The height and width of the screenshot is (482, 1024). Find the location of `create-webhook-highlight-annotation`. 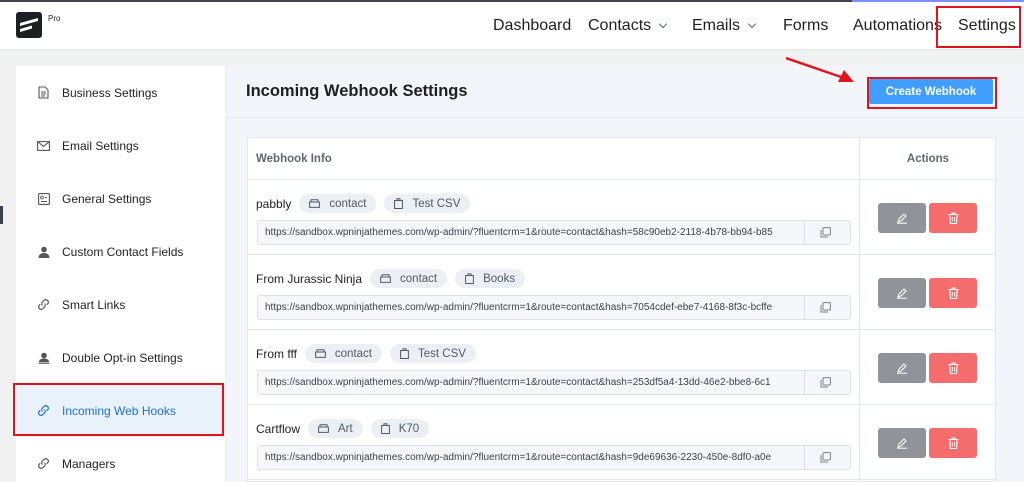

create-webhook-highlight-annotation is located at coordinates (932, 93).